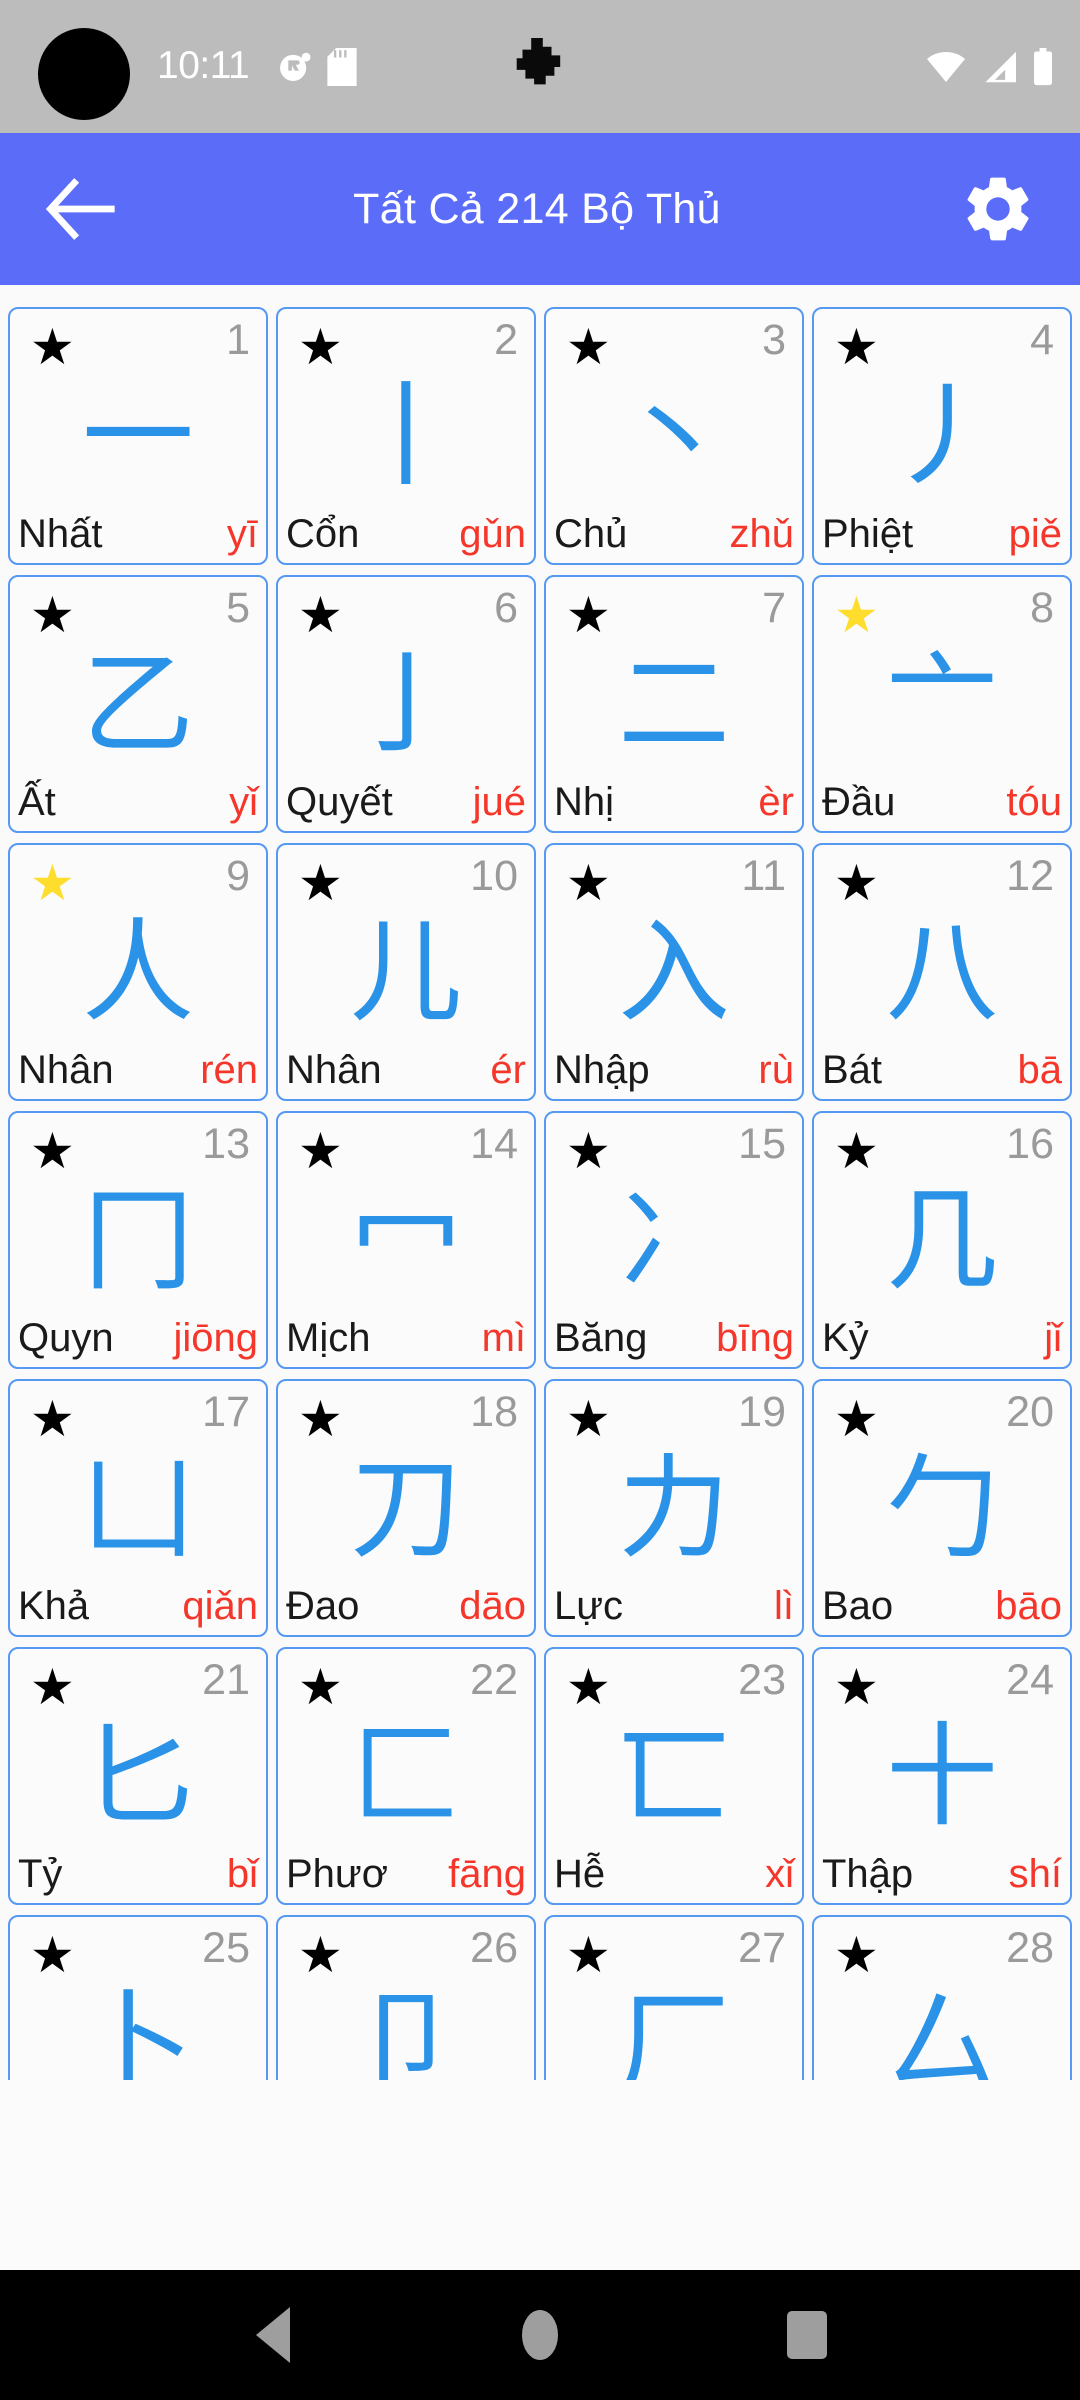  I want to click on radical-card: ★ 10 儿 Nhân ér, so click(406, 972).